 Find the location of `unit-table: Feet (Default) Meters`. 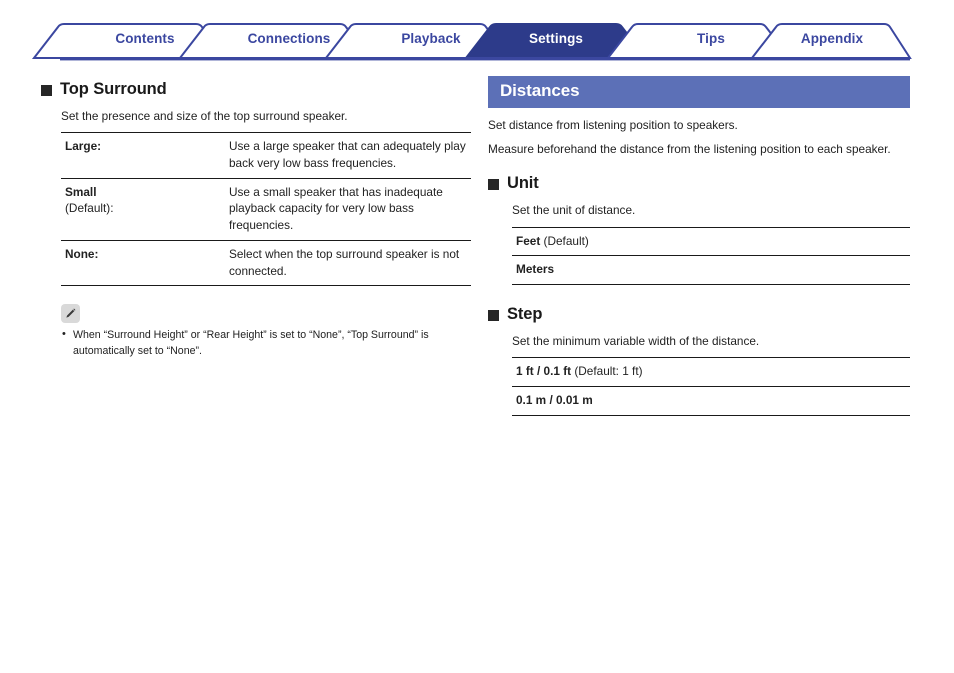

unit-table: Feet (Default) Meters is located at coordinates (711, 256).